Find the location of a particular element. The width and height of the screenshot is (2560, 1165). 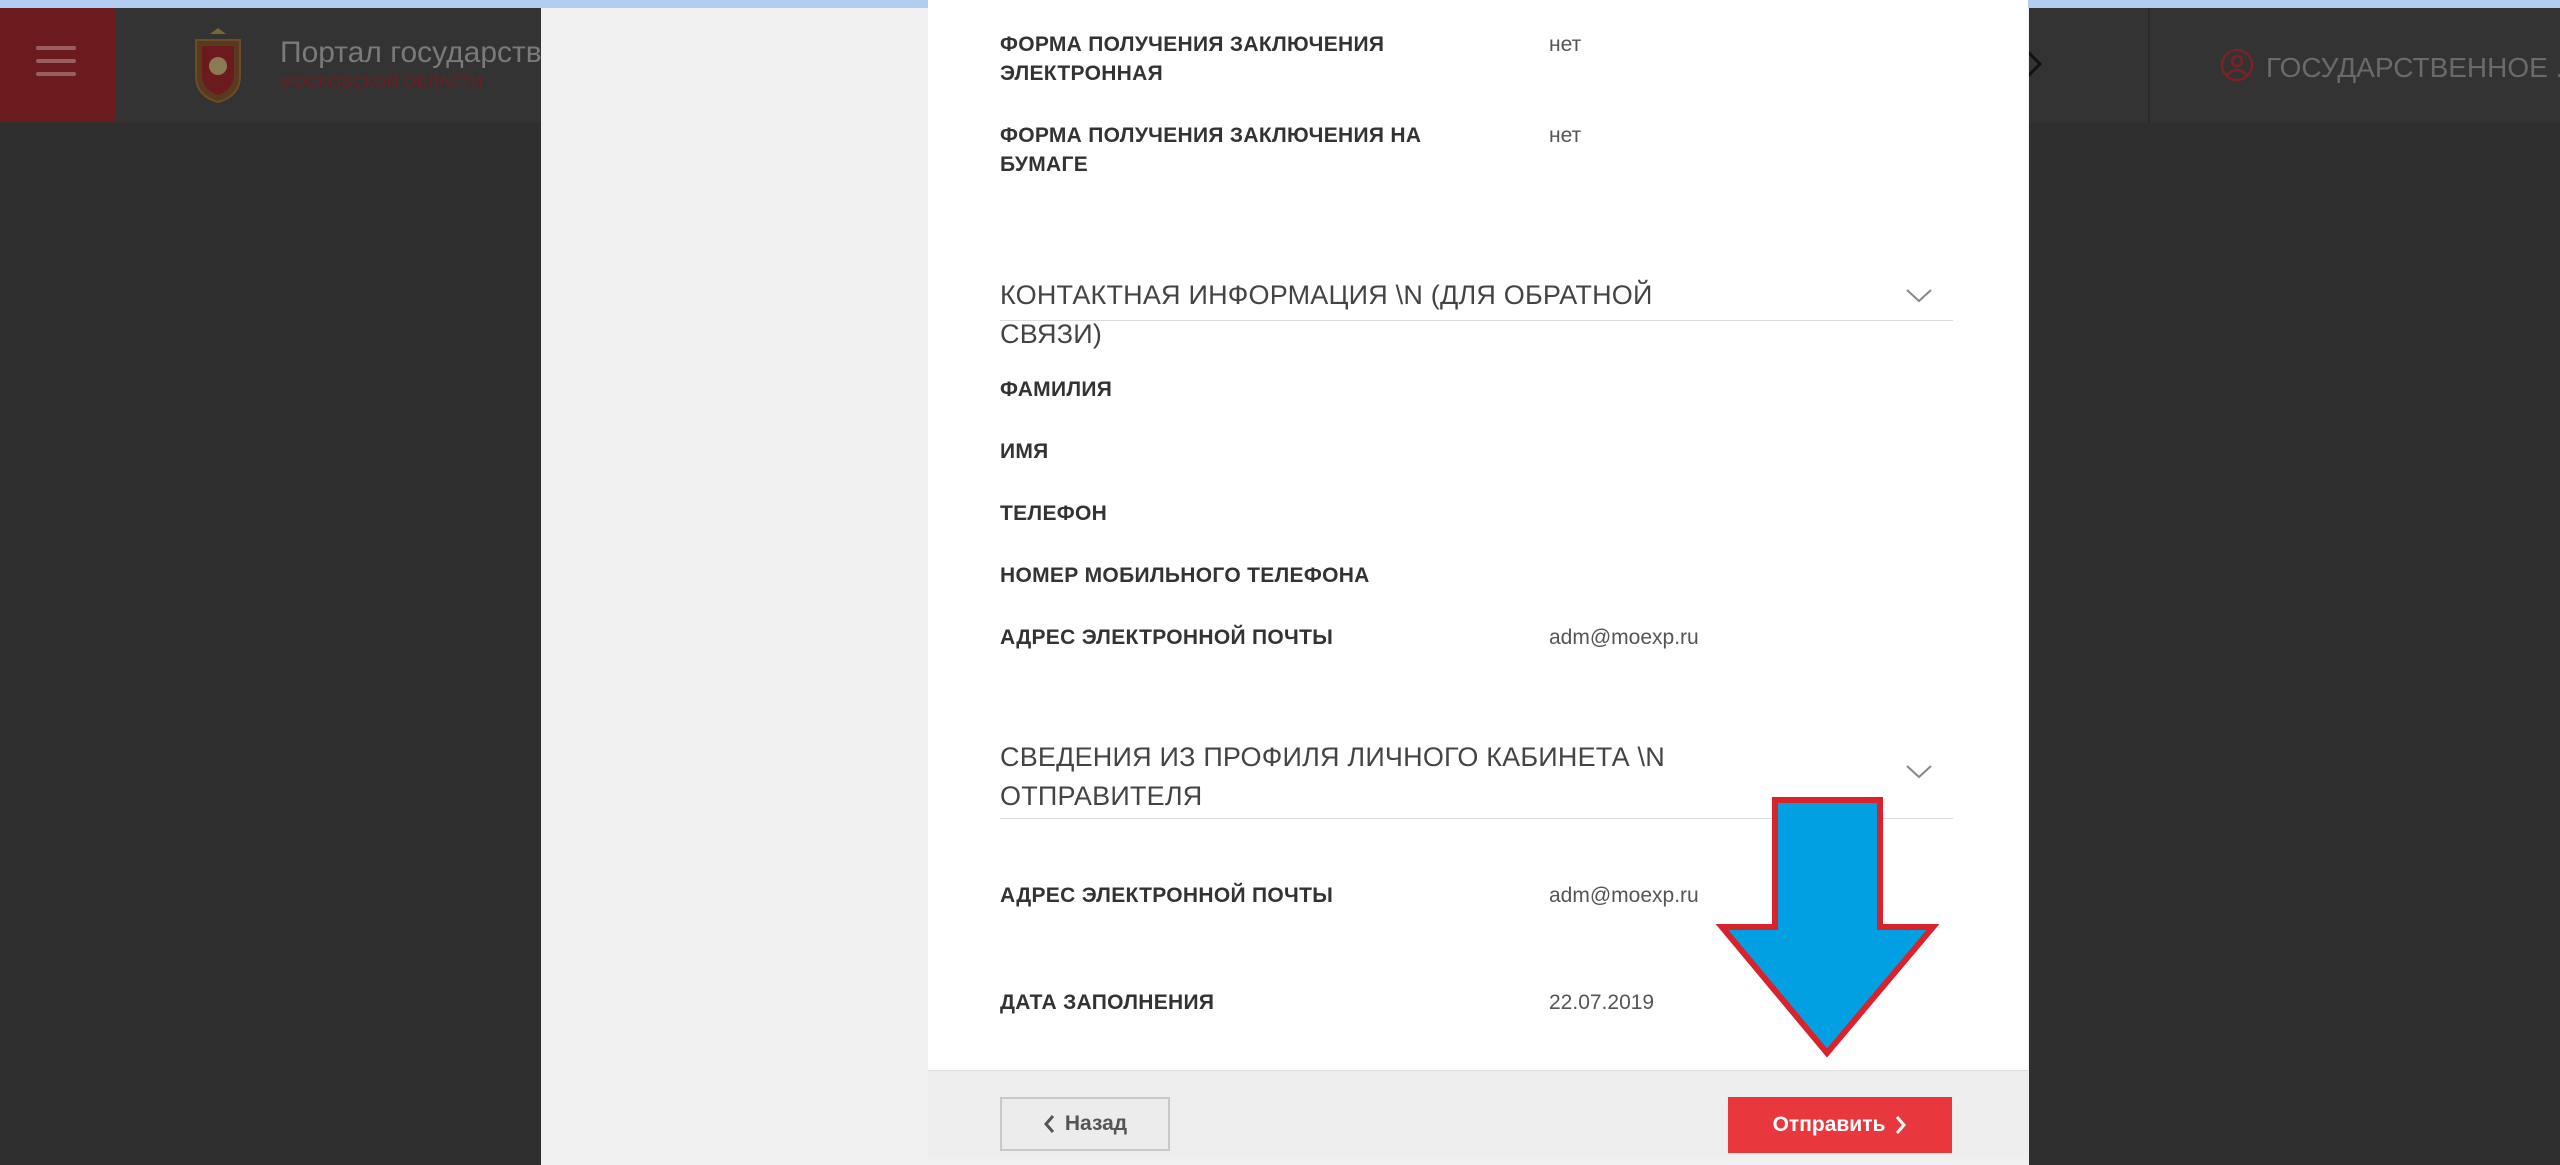

send-button: Отправить is located at coordinates (1840, 1125).